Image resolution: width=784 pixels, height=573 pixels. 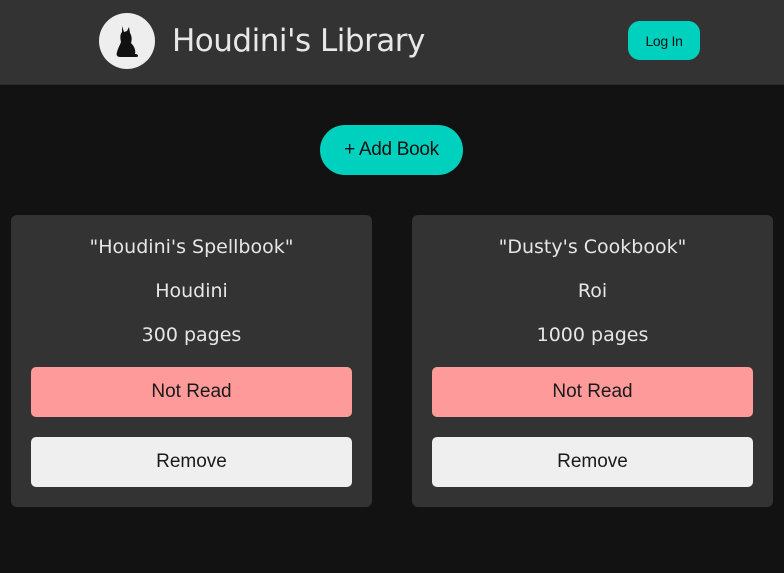 What do you see at coordinates (191, 247) in the screenshot?
I see `book-title: "Houdini's Spellbook"` at bounding box center [191, 247].